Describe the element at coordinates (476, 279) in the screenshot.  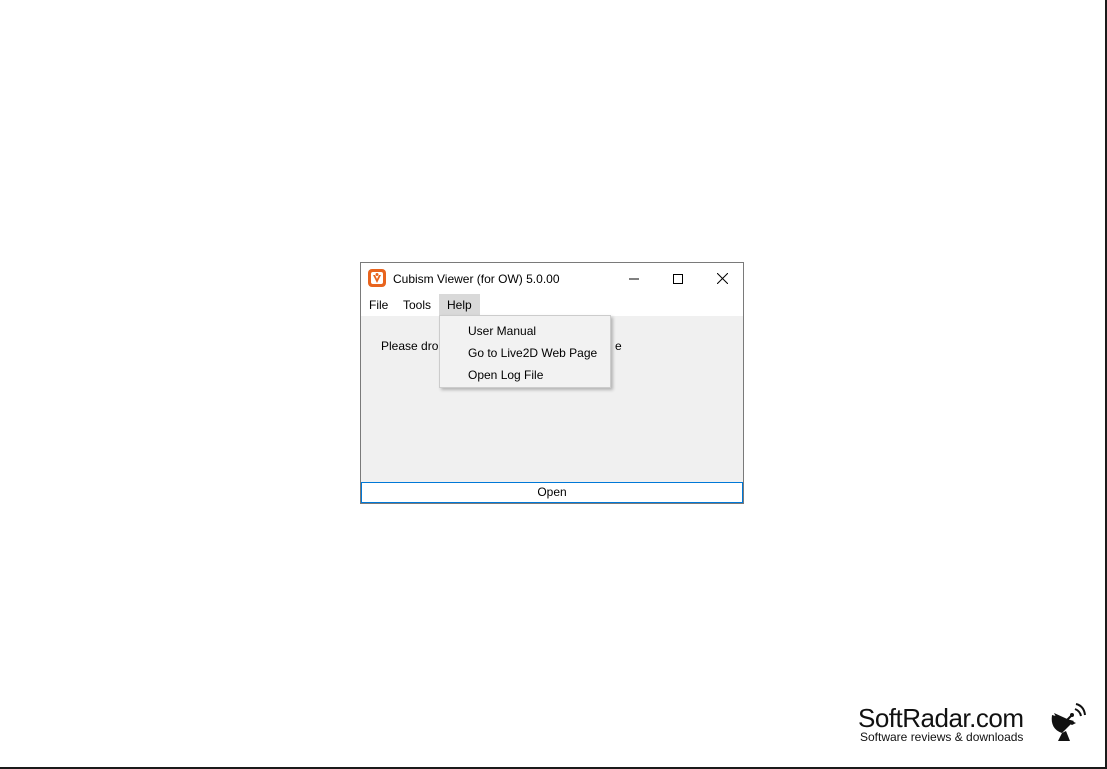
I see `window-title: Cubism Viewer (for OW) 5.0.00` at that location.